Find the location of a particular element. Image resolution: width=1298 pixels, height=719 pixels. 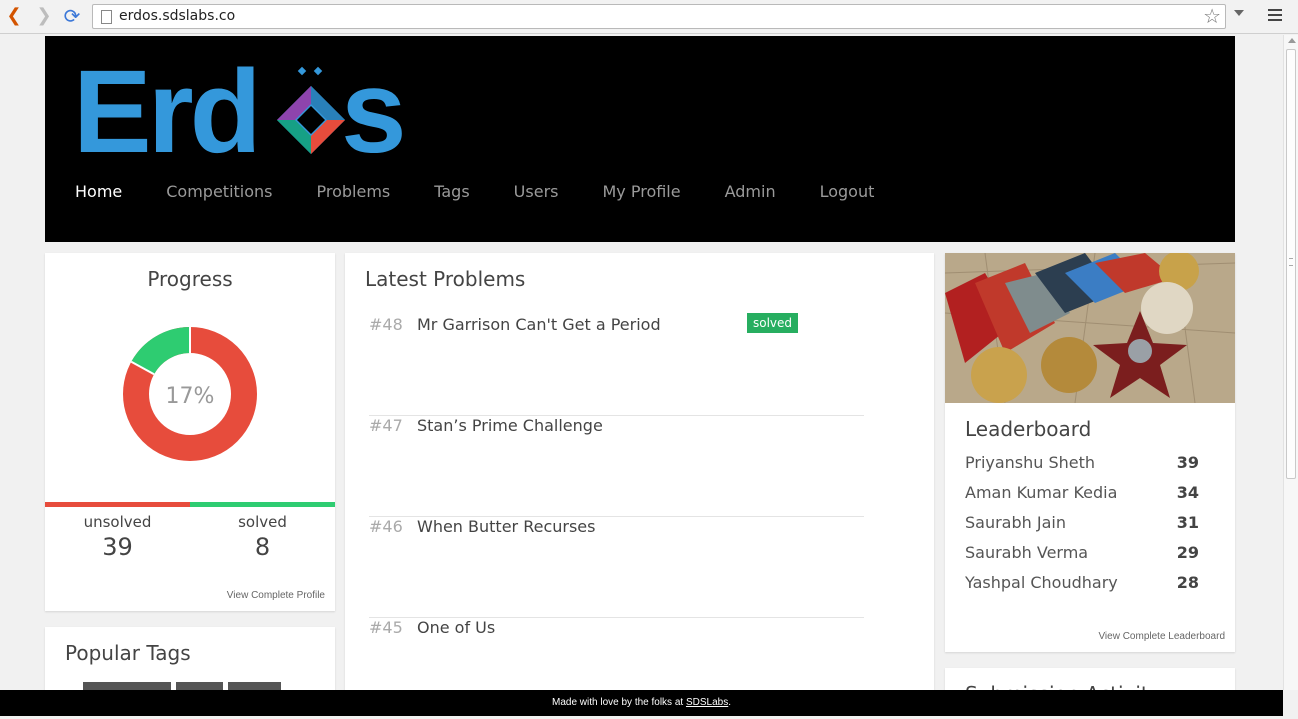

unsolved-stat: unsolved 39 is located at coordinates (117, 537).